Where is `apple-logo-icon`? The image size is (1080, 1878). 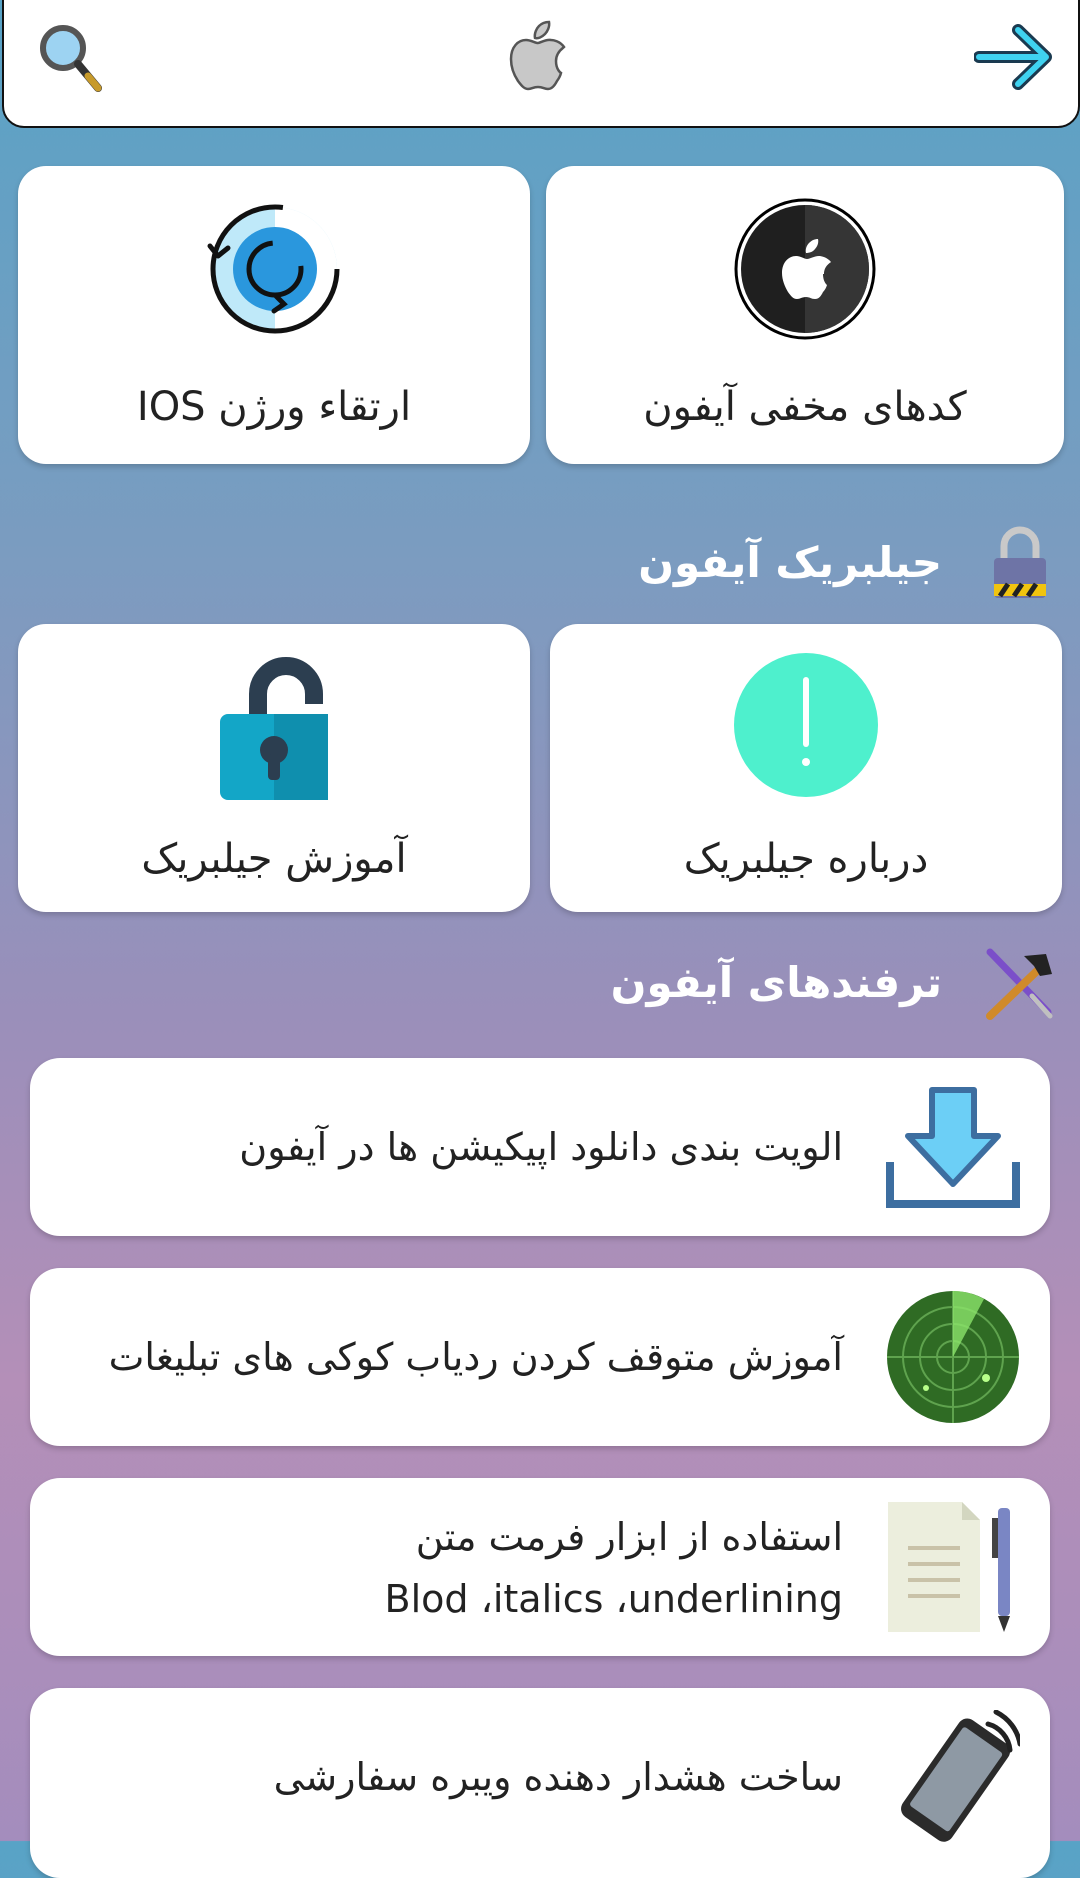
apple-logo-icon is located at coordinates (537, 55).